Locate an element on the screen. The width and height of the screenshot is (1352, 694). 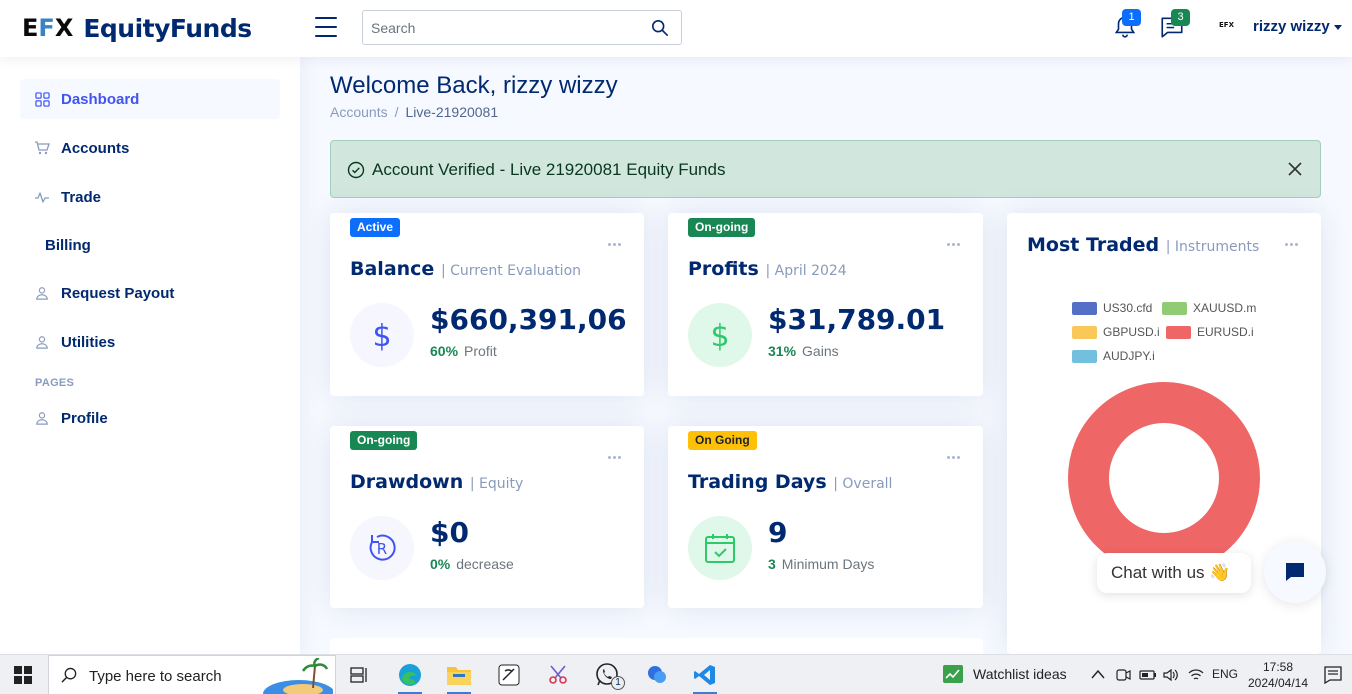
sidebar-item-profile: Profile is located at coordinates (150, 418).